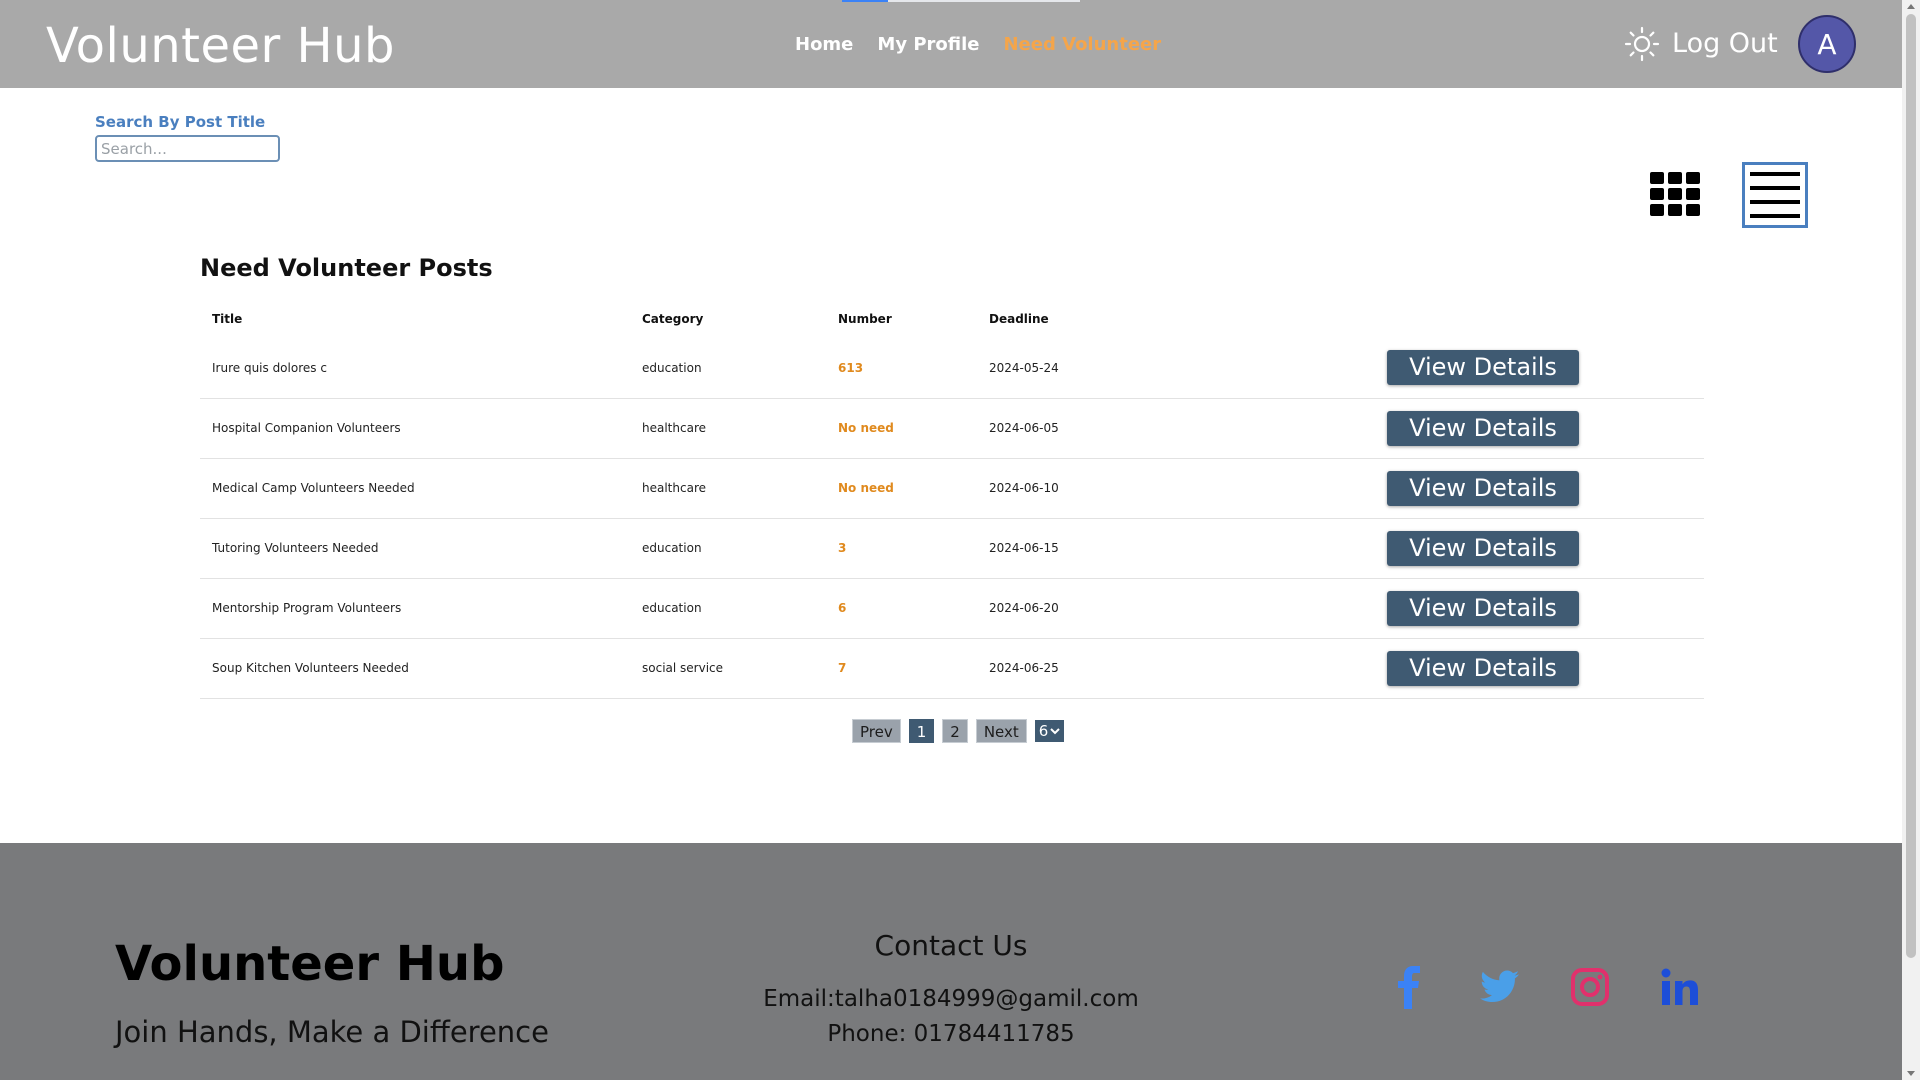 This screenshot has height=1080, width=1920. Describe the element at coordinates (824, 44) in the screenshot. I see `nav-link-home: Home` at that location.